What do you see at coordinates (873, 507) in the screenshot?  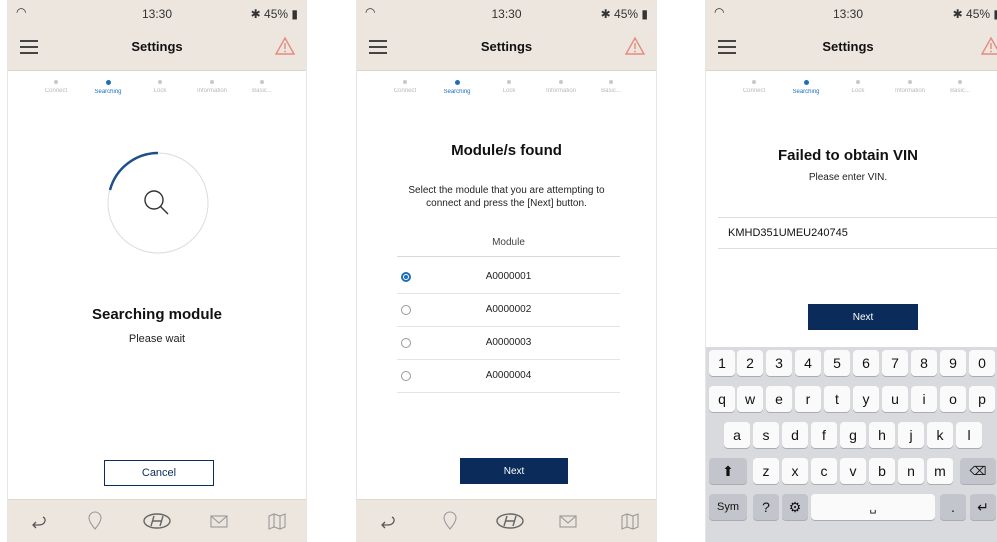 I see `space-key: ␣` at bounding box center [873, 507].